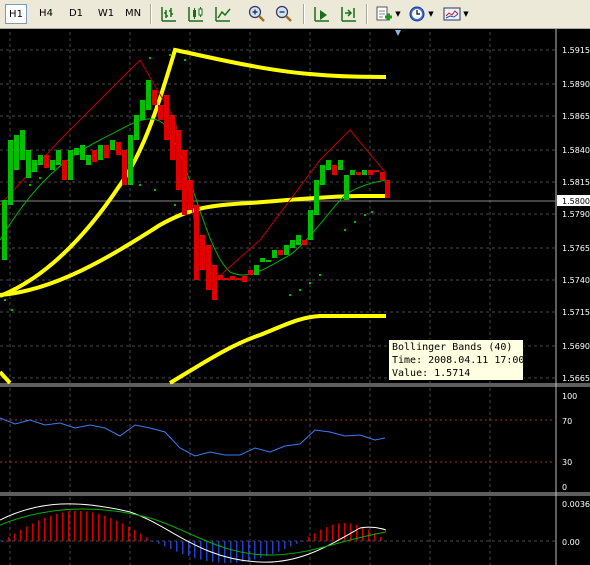 The image size is (590, 565). Describe the element at coordinates (576, 182) in the screenshot. I see `price-axis-label: 1.5815` at that location.